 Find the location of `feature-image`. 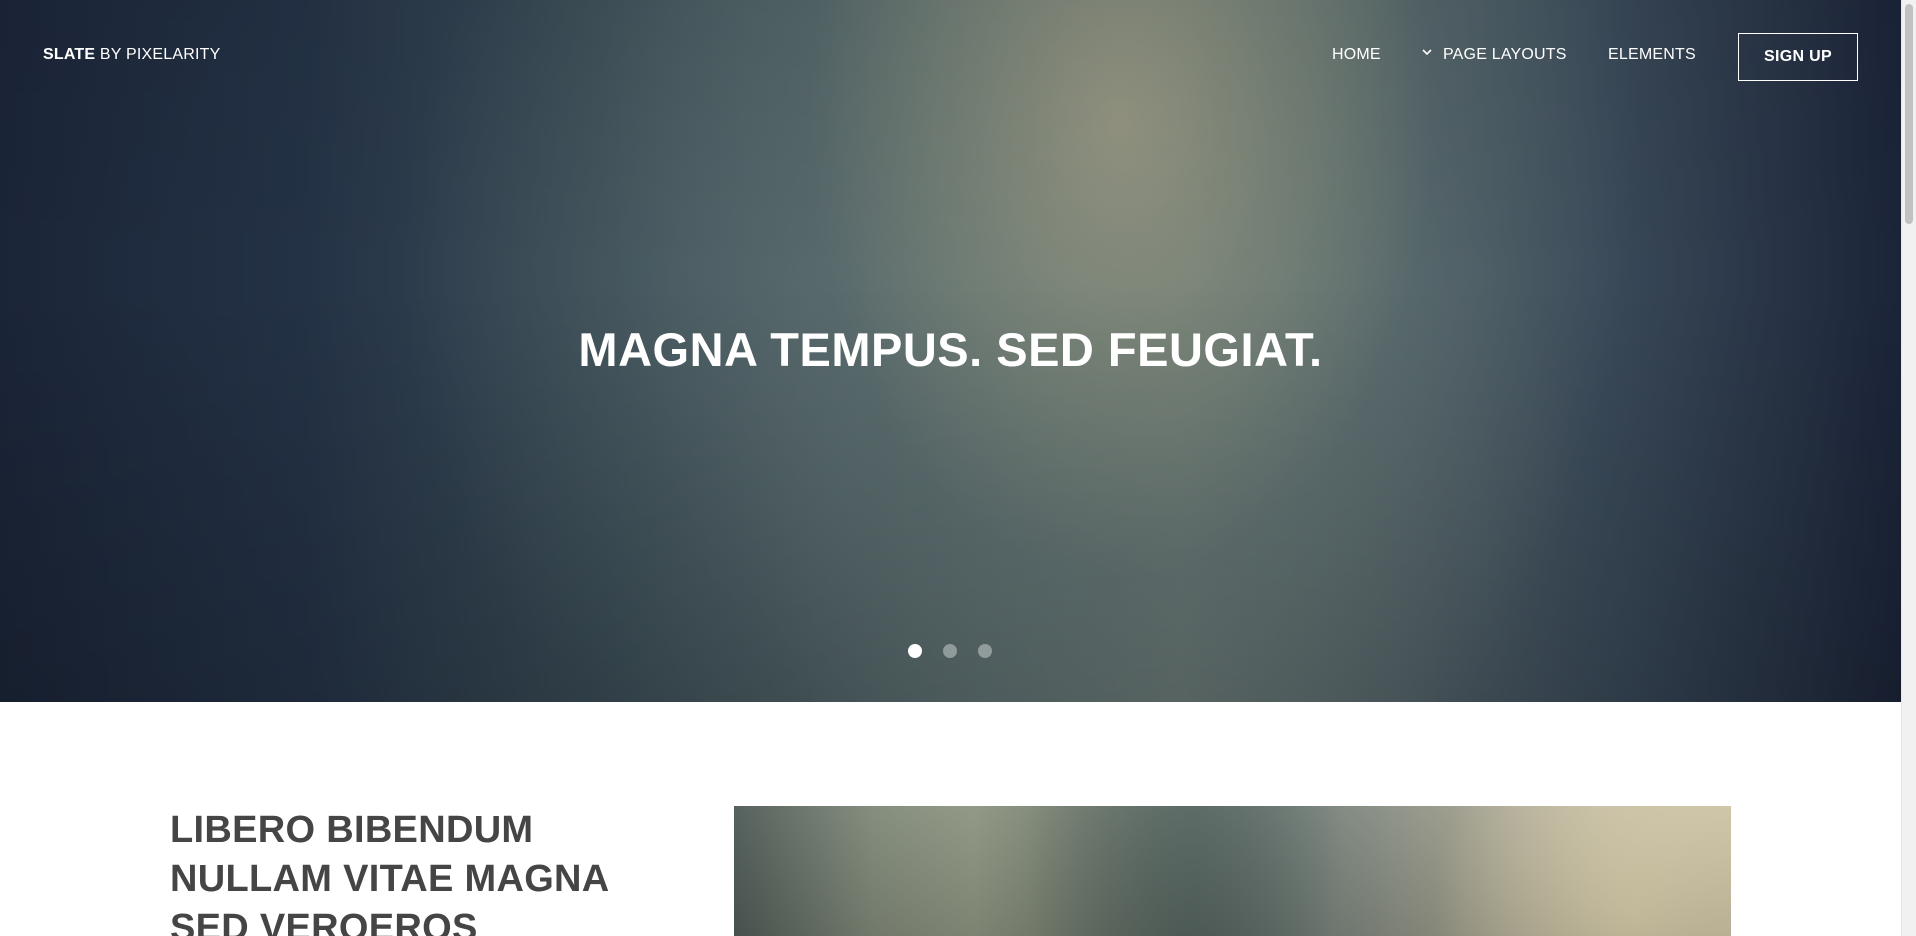

feature-image is located at coordinates (1232, 871).